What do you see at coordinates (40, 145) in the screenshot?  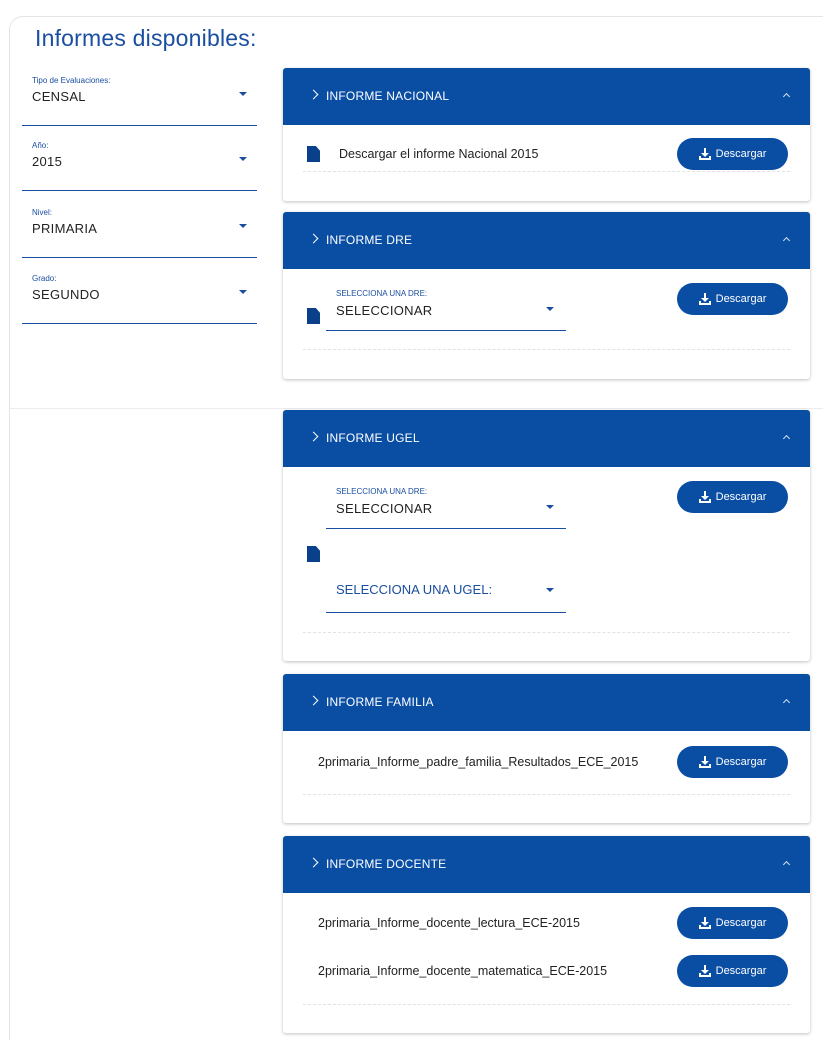 I see `filter-label: Año:` at bounding box center [40, 145].